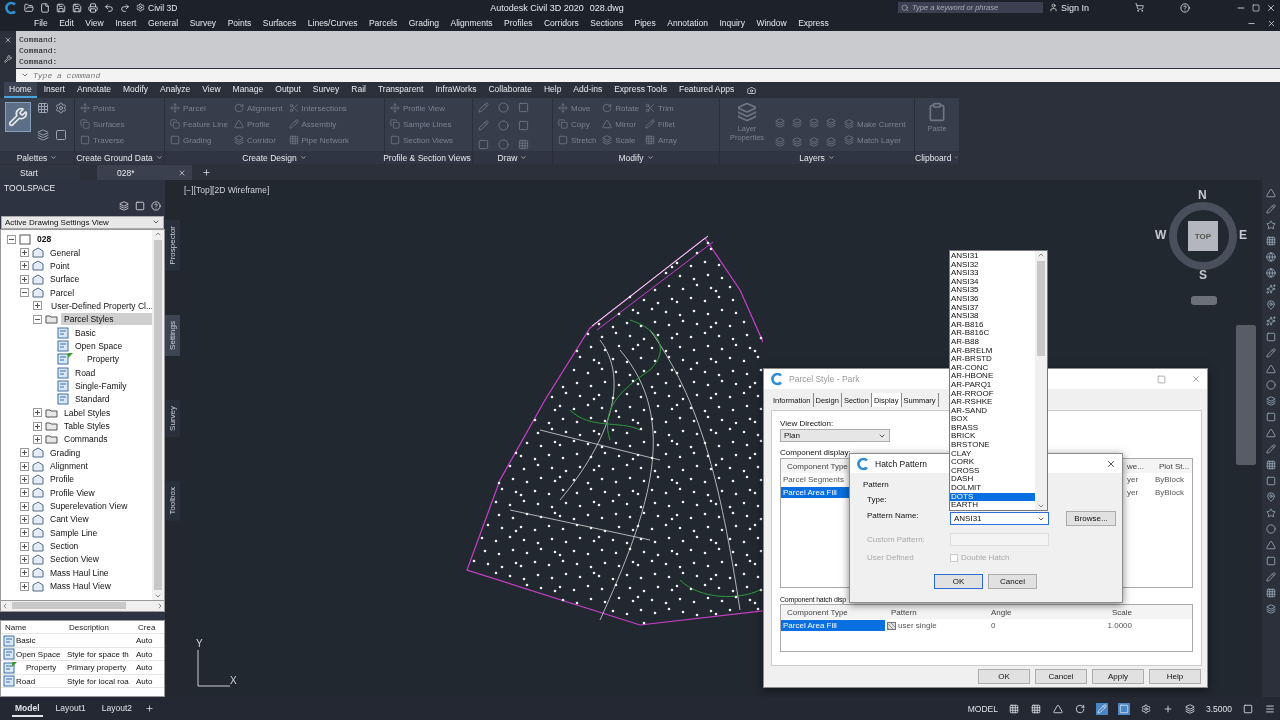  I want to click on list-option: ANSI35, so click(992, 290).